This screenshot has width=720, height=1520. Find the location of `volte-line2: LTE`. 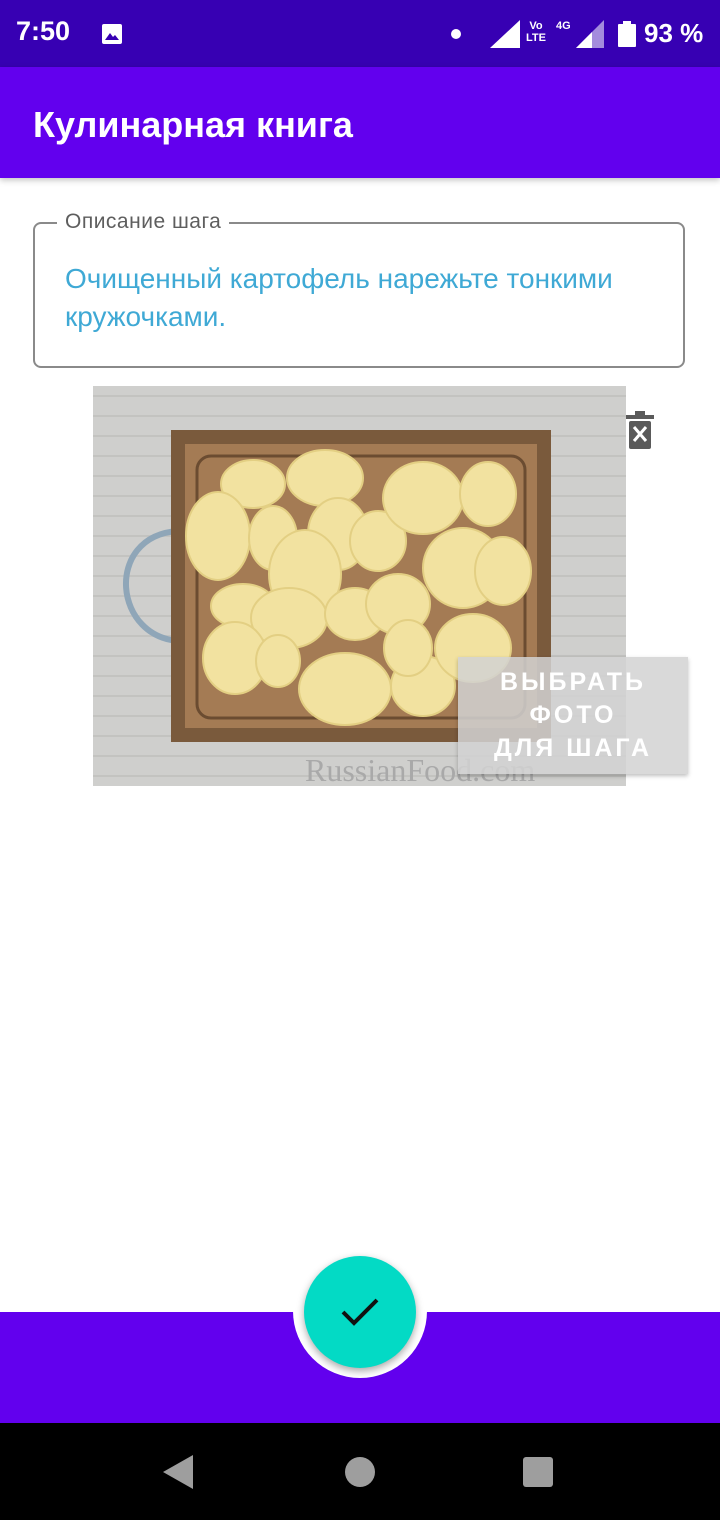

volte-line2: LTE is located at coordinates (536, 38).